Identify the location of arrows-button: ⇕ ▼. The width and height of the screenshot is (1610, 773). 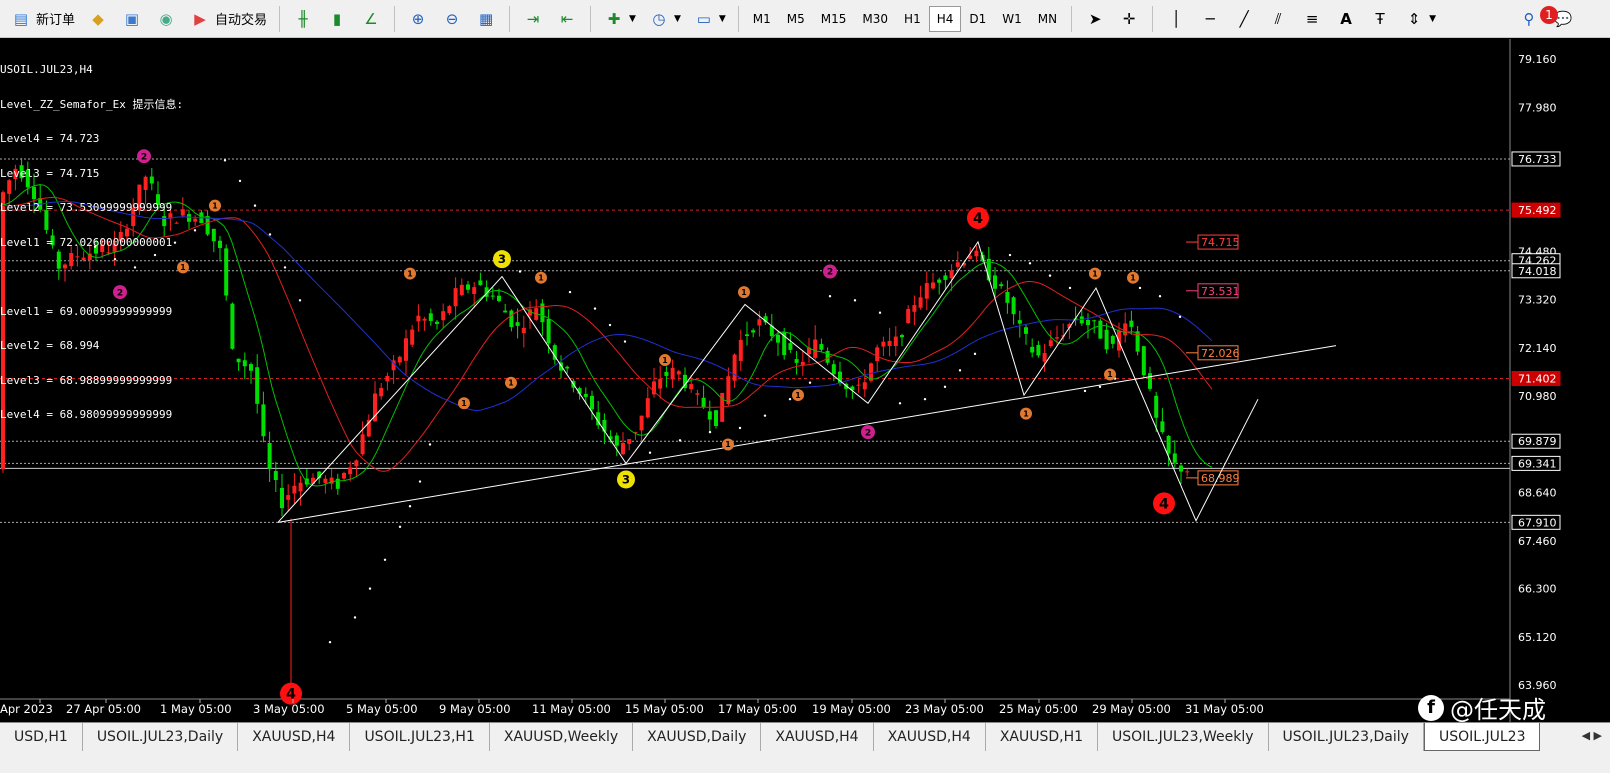
(1419, 19).